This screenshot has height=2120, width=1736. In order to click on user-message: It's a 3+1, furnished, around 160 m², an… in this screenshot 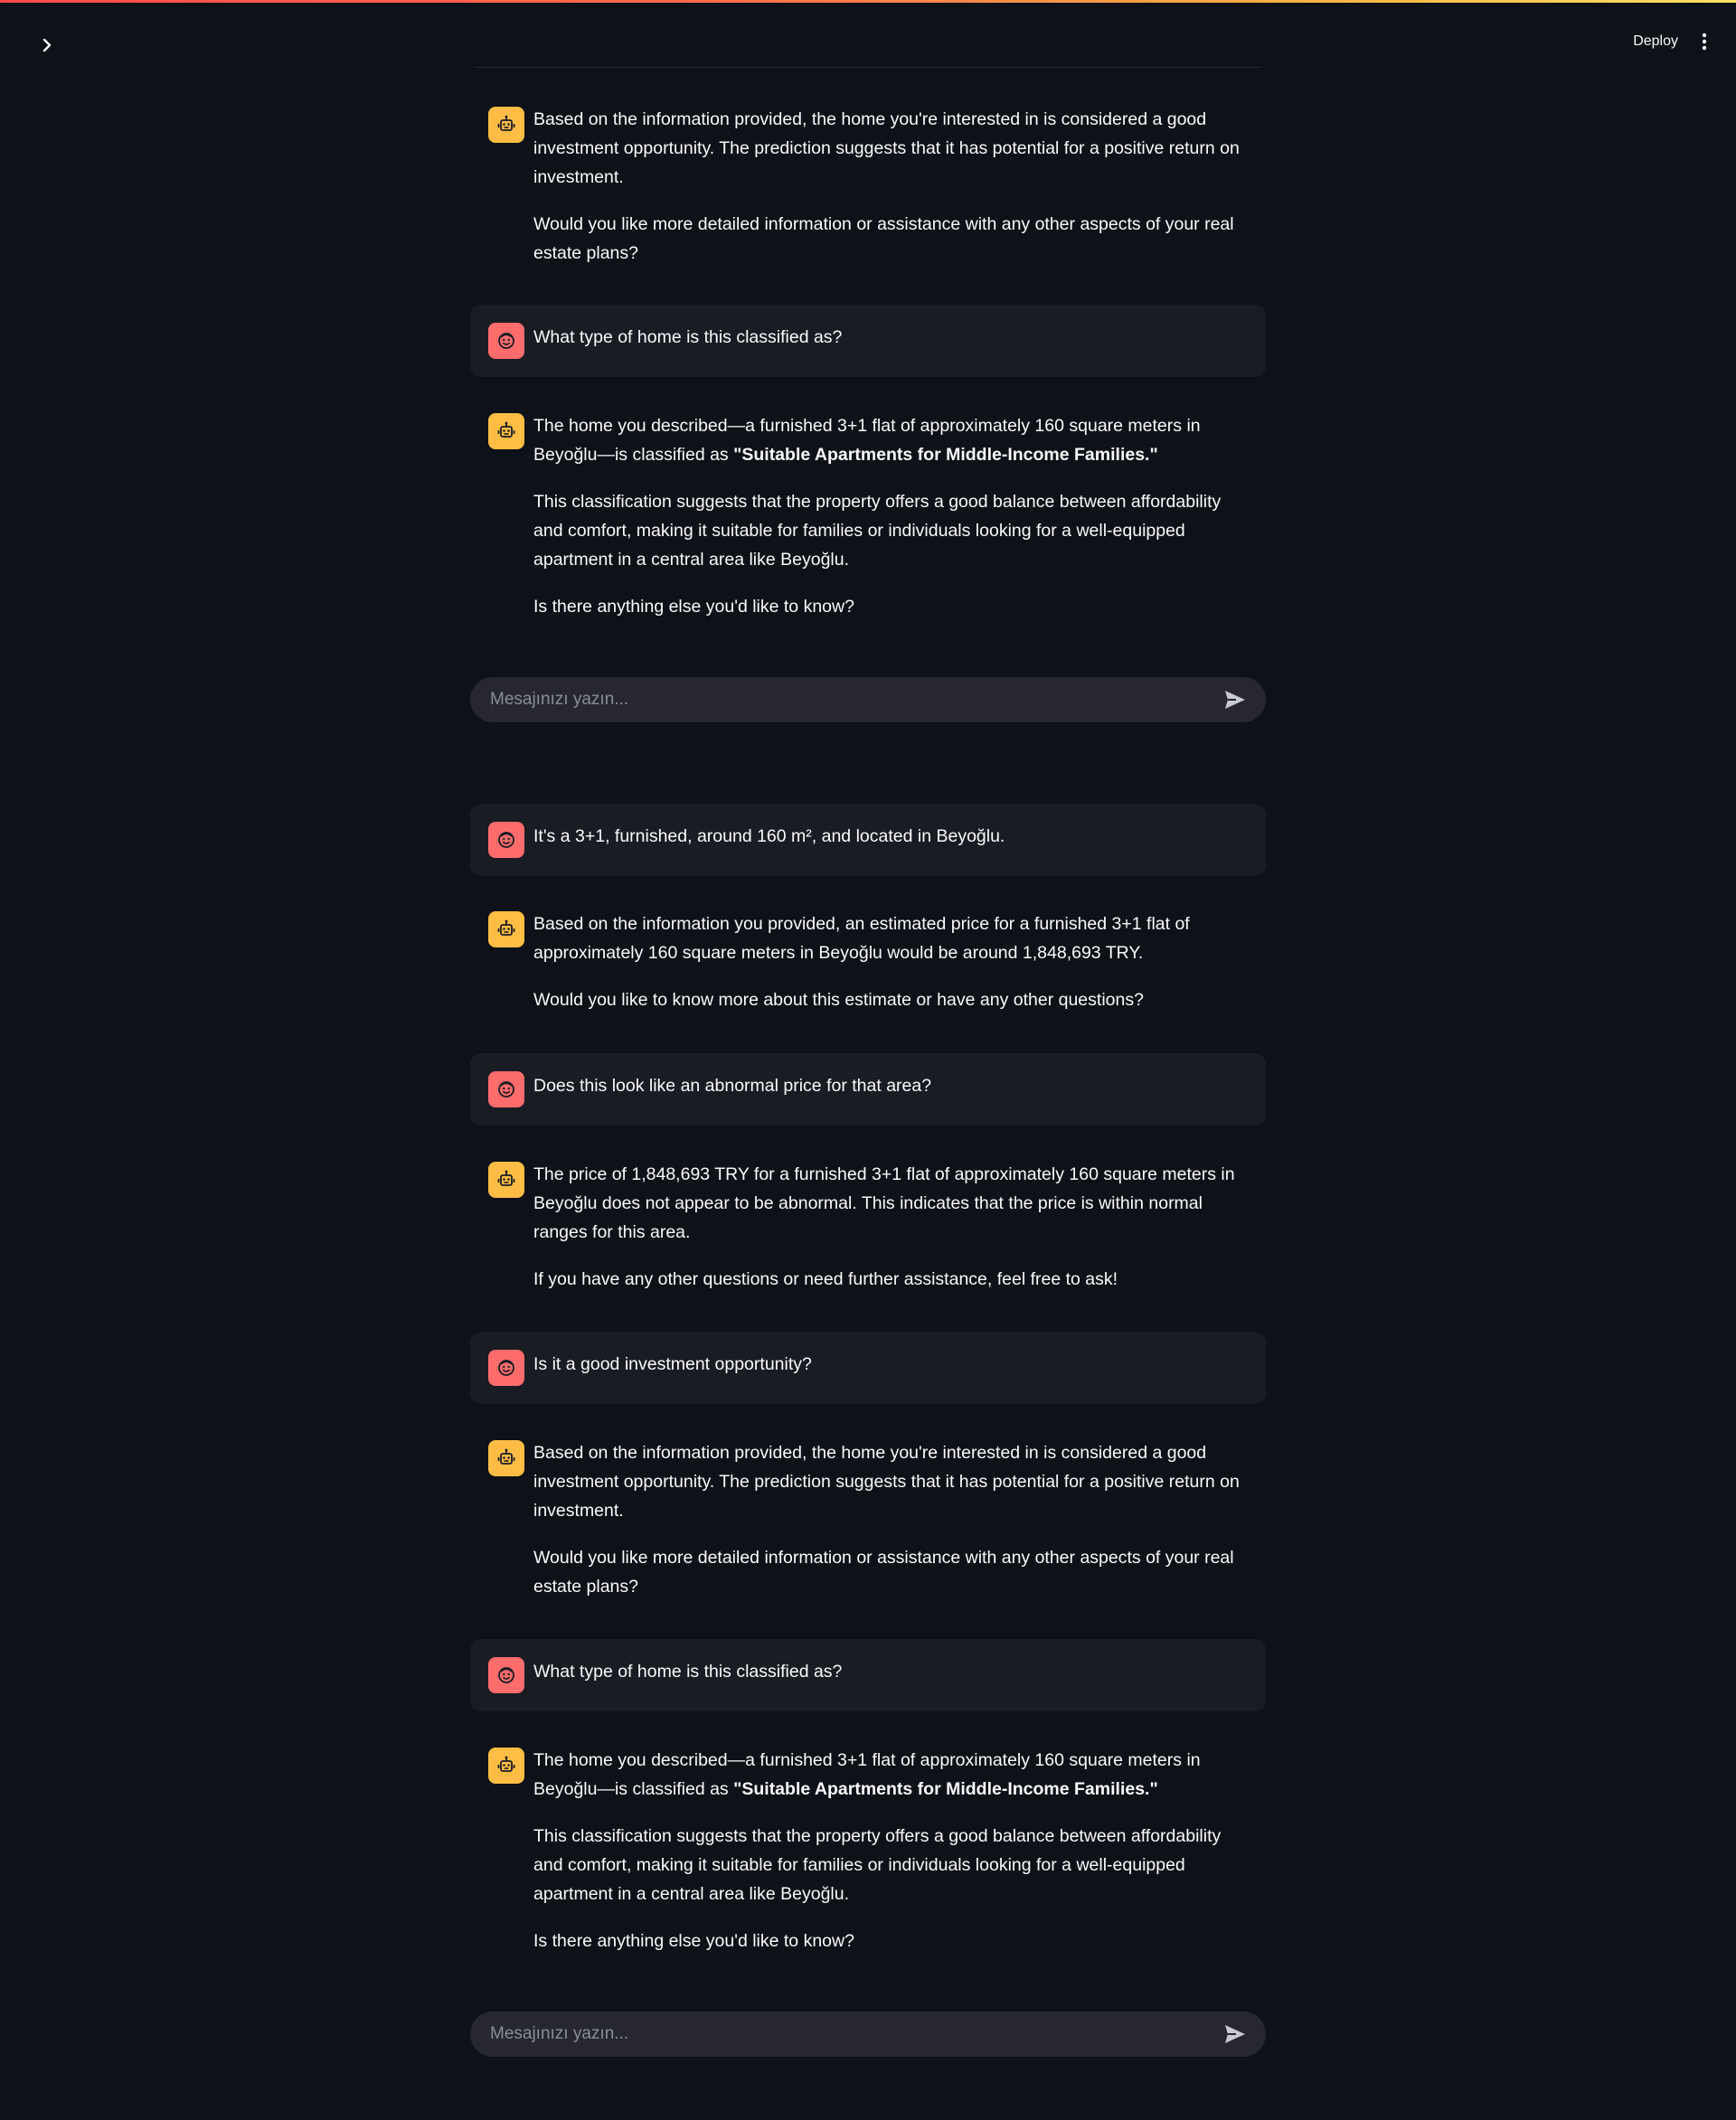, I will do `click(868, 840)`.